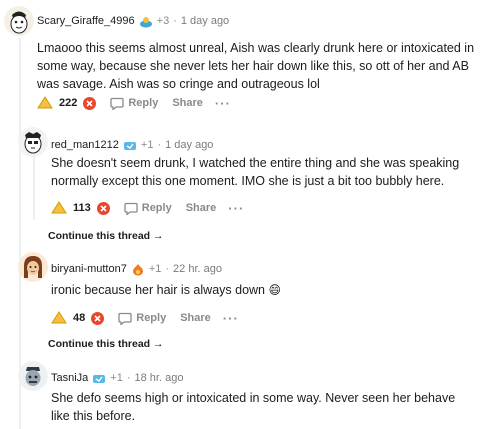 This screenshot has height=429, width=496. What do you see at coordinates (274, 290) in the screenshot?
I see `laughing-emoji-icon: 😄` at bounding box center [274, 290].